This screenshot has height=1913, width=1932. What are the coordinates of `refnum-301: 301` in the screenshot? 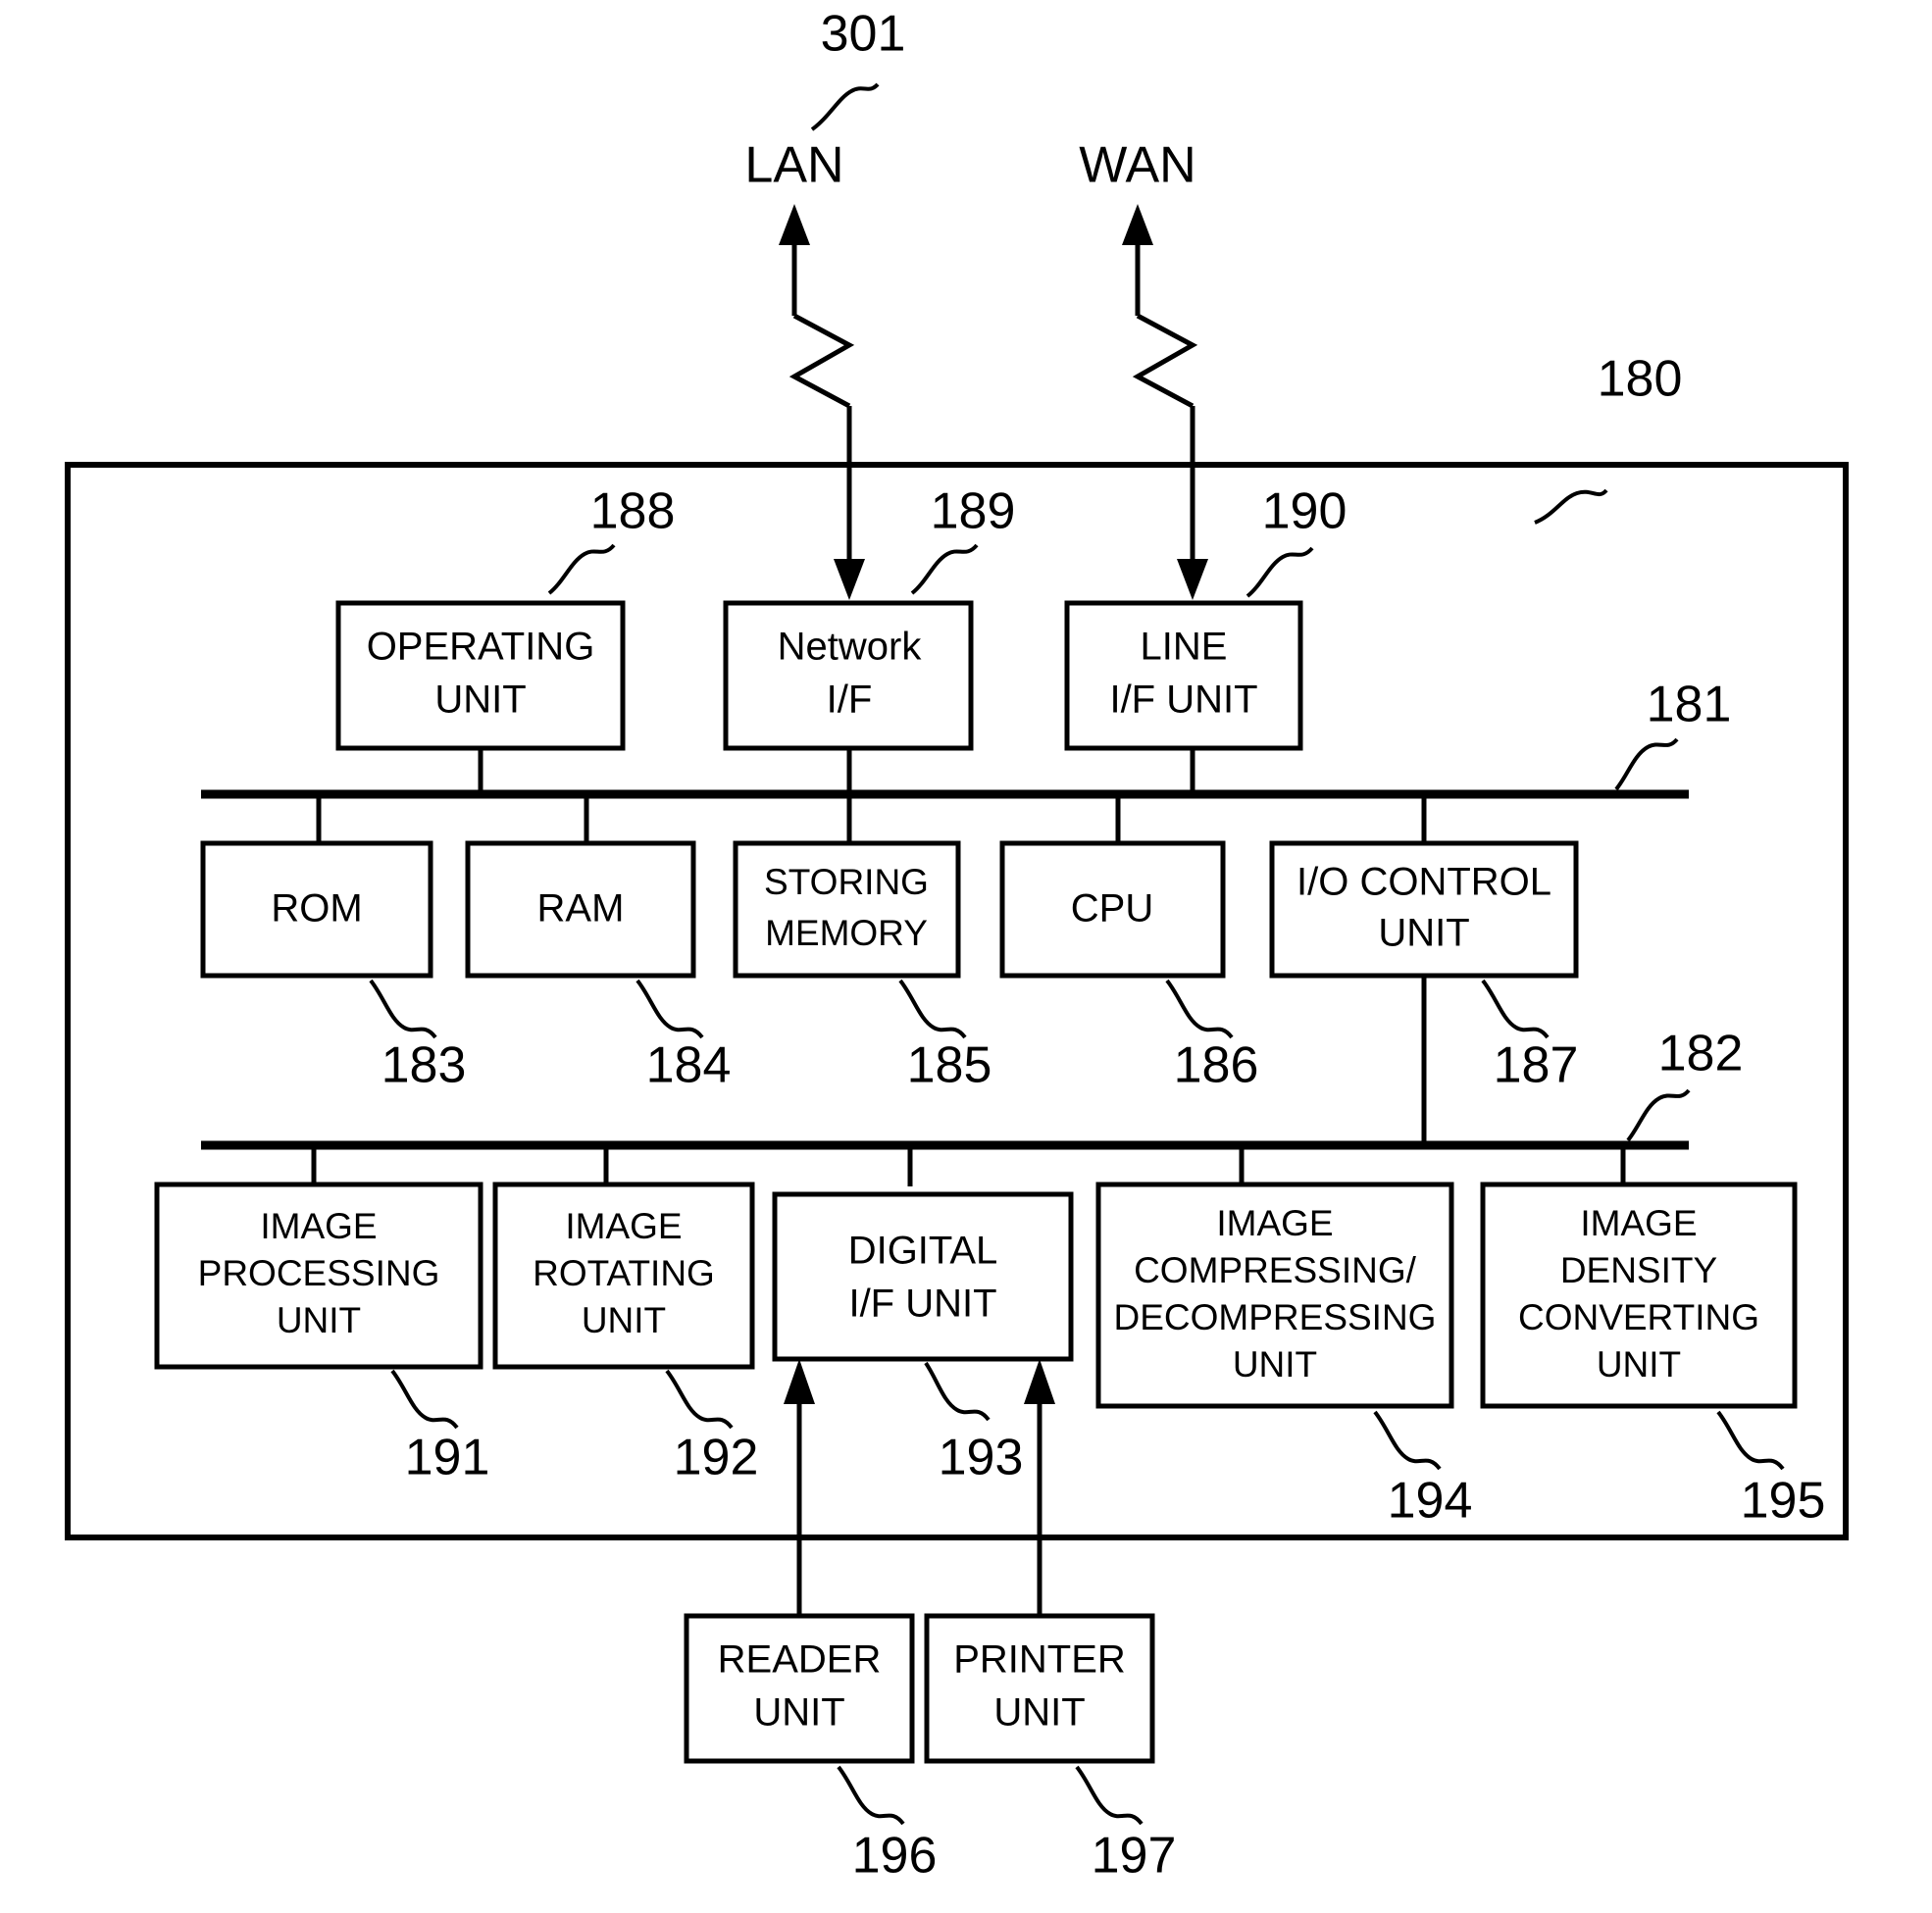 It's located at (863, 34).